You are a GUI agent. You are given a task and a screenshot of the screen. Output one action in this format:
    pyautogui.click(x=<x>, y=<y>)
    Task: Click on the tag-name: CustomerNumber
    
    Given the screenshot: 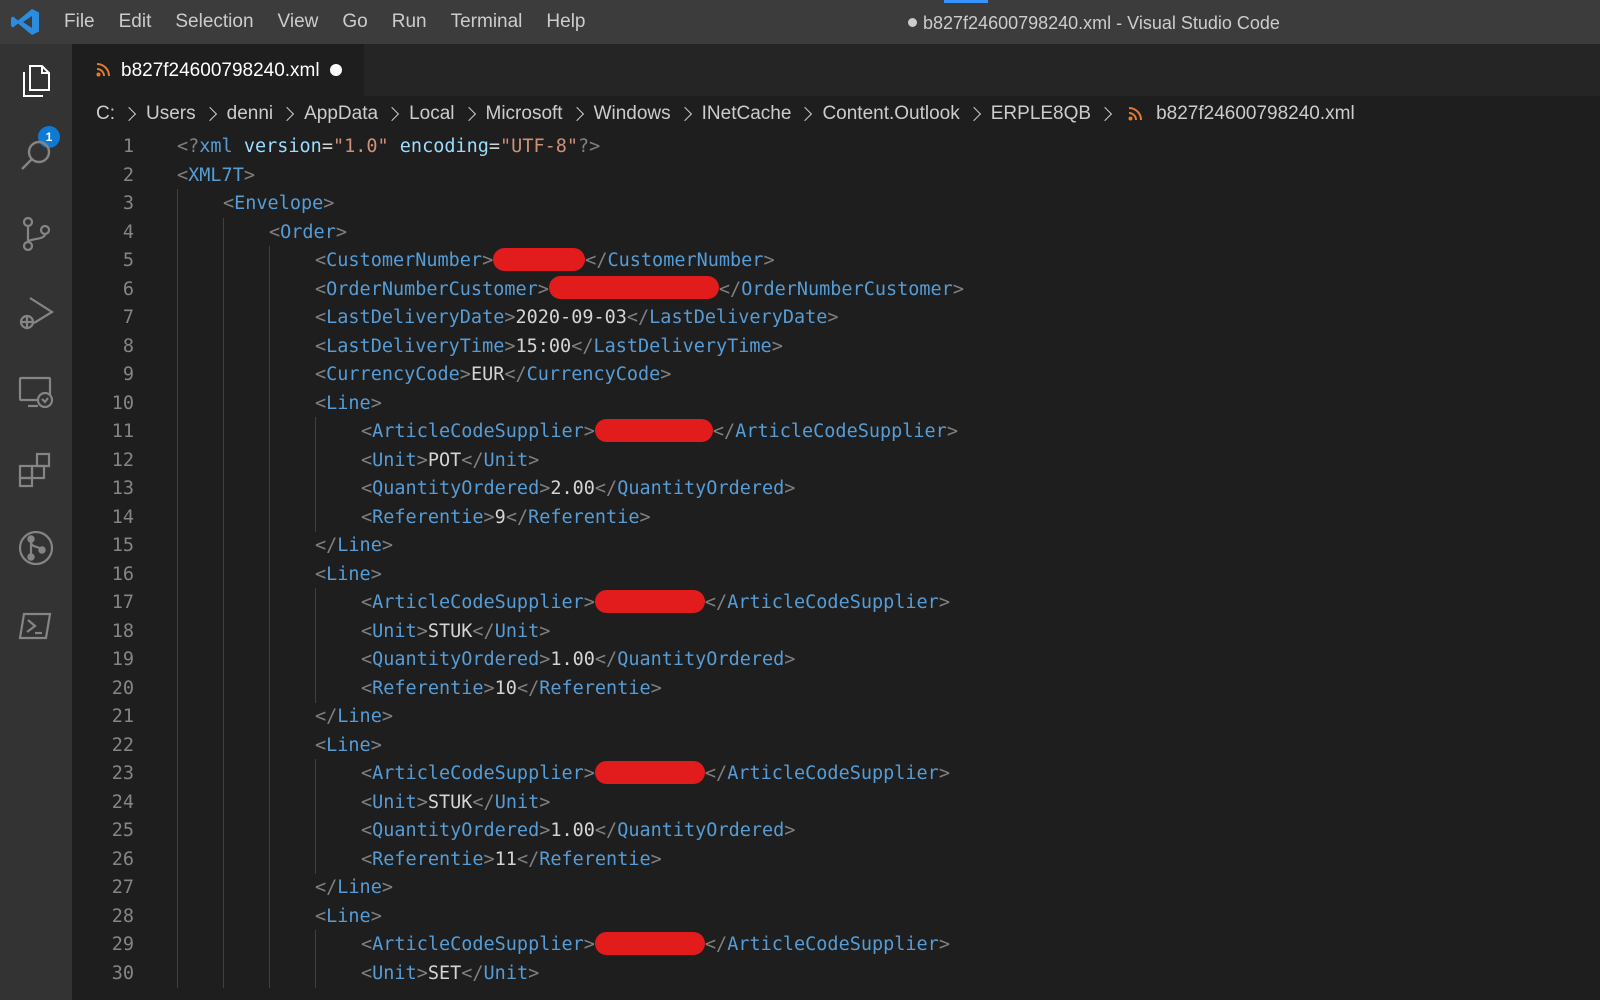 What is the action you would take?
    pyautogui.click(x=685, y=260)
    